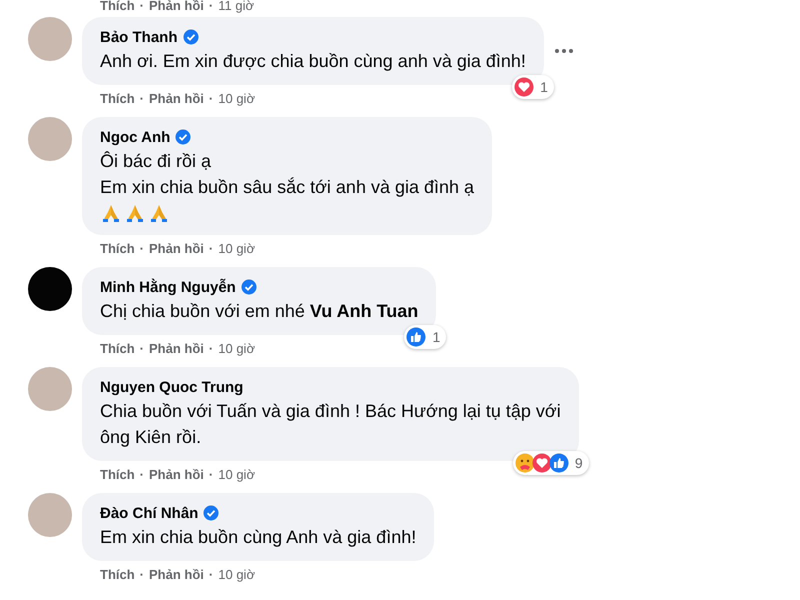 This screenshot has width=800, height=600. What do you see at coordinates (564, 51) in the screenshot?
I see `more-options-icon` at bounding box center [564, 51].